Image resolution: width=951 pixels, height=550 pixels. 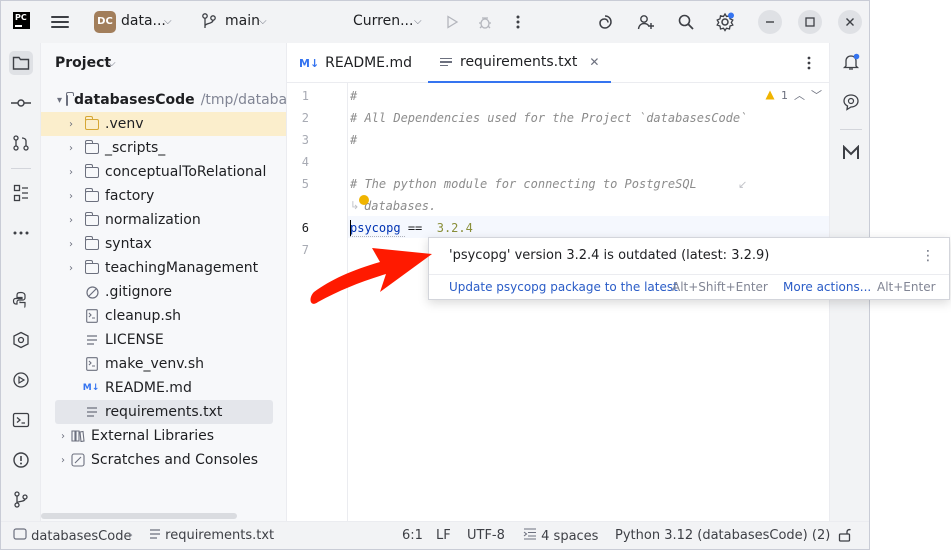 What do you see at coordinates (400, 206) in the screenshot?
I see `code-line-wrapped: databases.` at bounding box center [400, 206].